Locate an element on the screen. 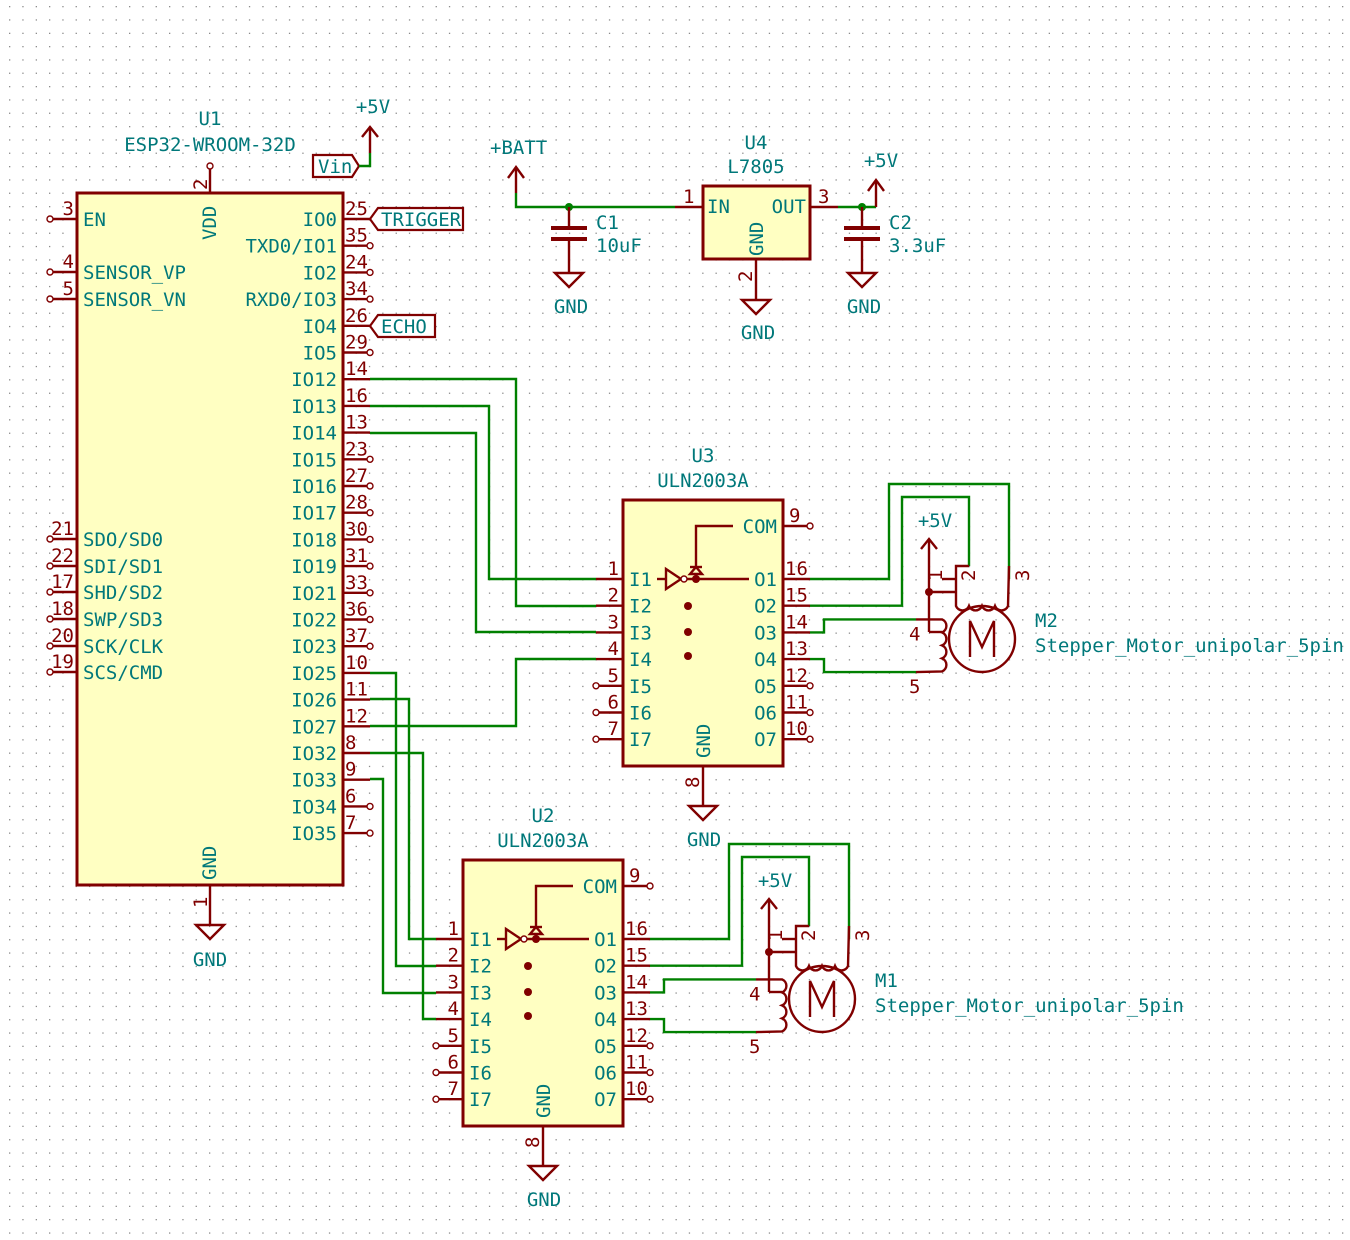 This screenshot has height=1240, width=1350. c2-ref: C2 is located at coordinates (900, 223).